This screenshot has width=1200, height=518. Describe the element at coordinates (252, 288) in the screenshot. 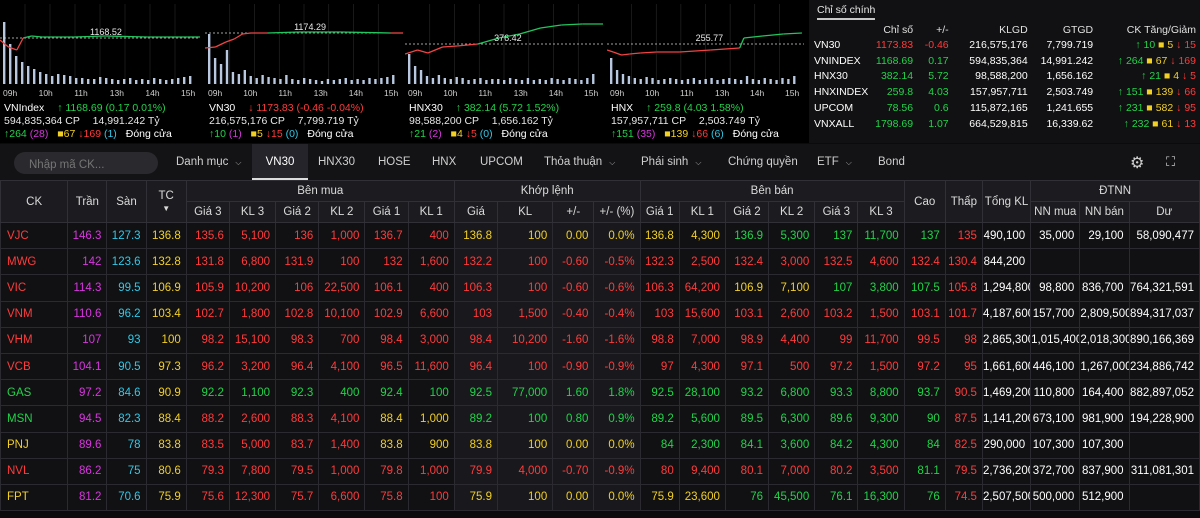

I see `price-cell: 10,200` at that location.